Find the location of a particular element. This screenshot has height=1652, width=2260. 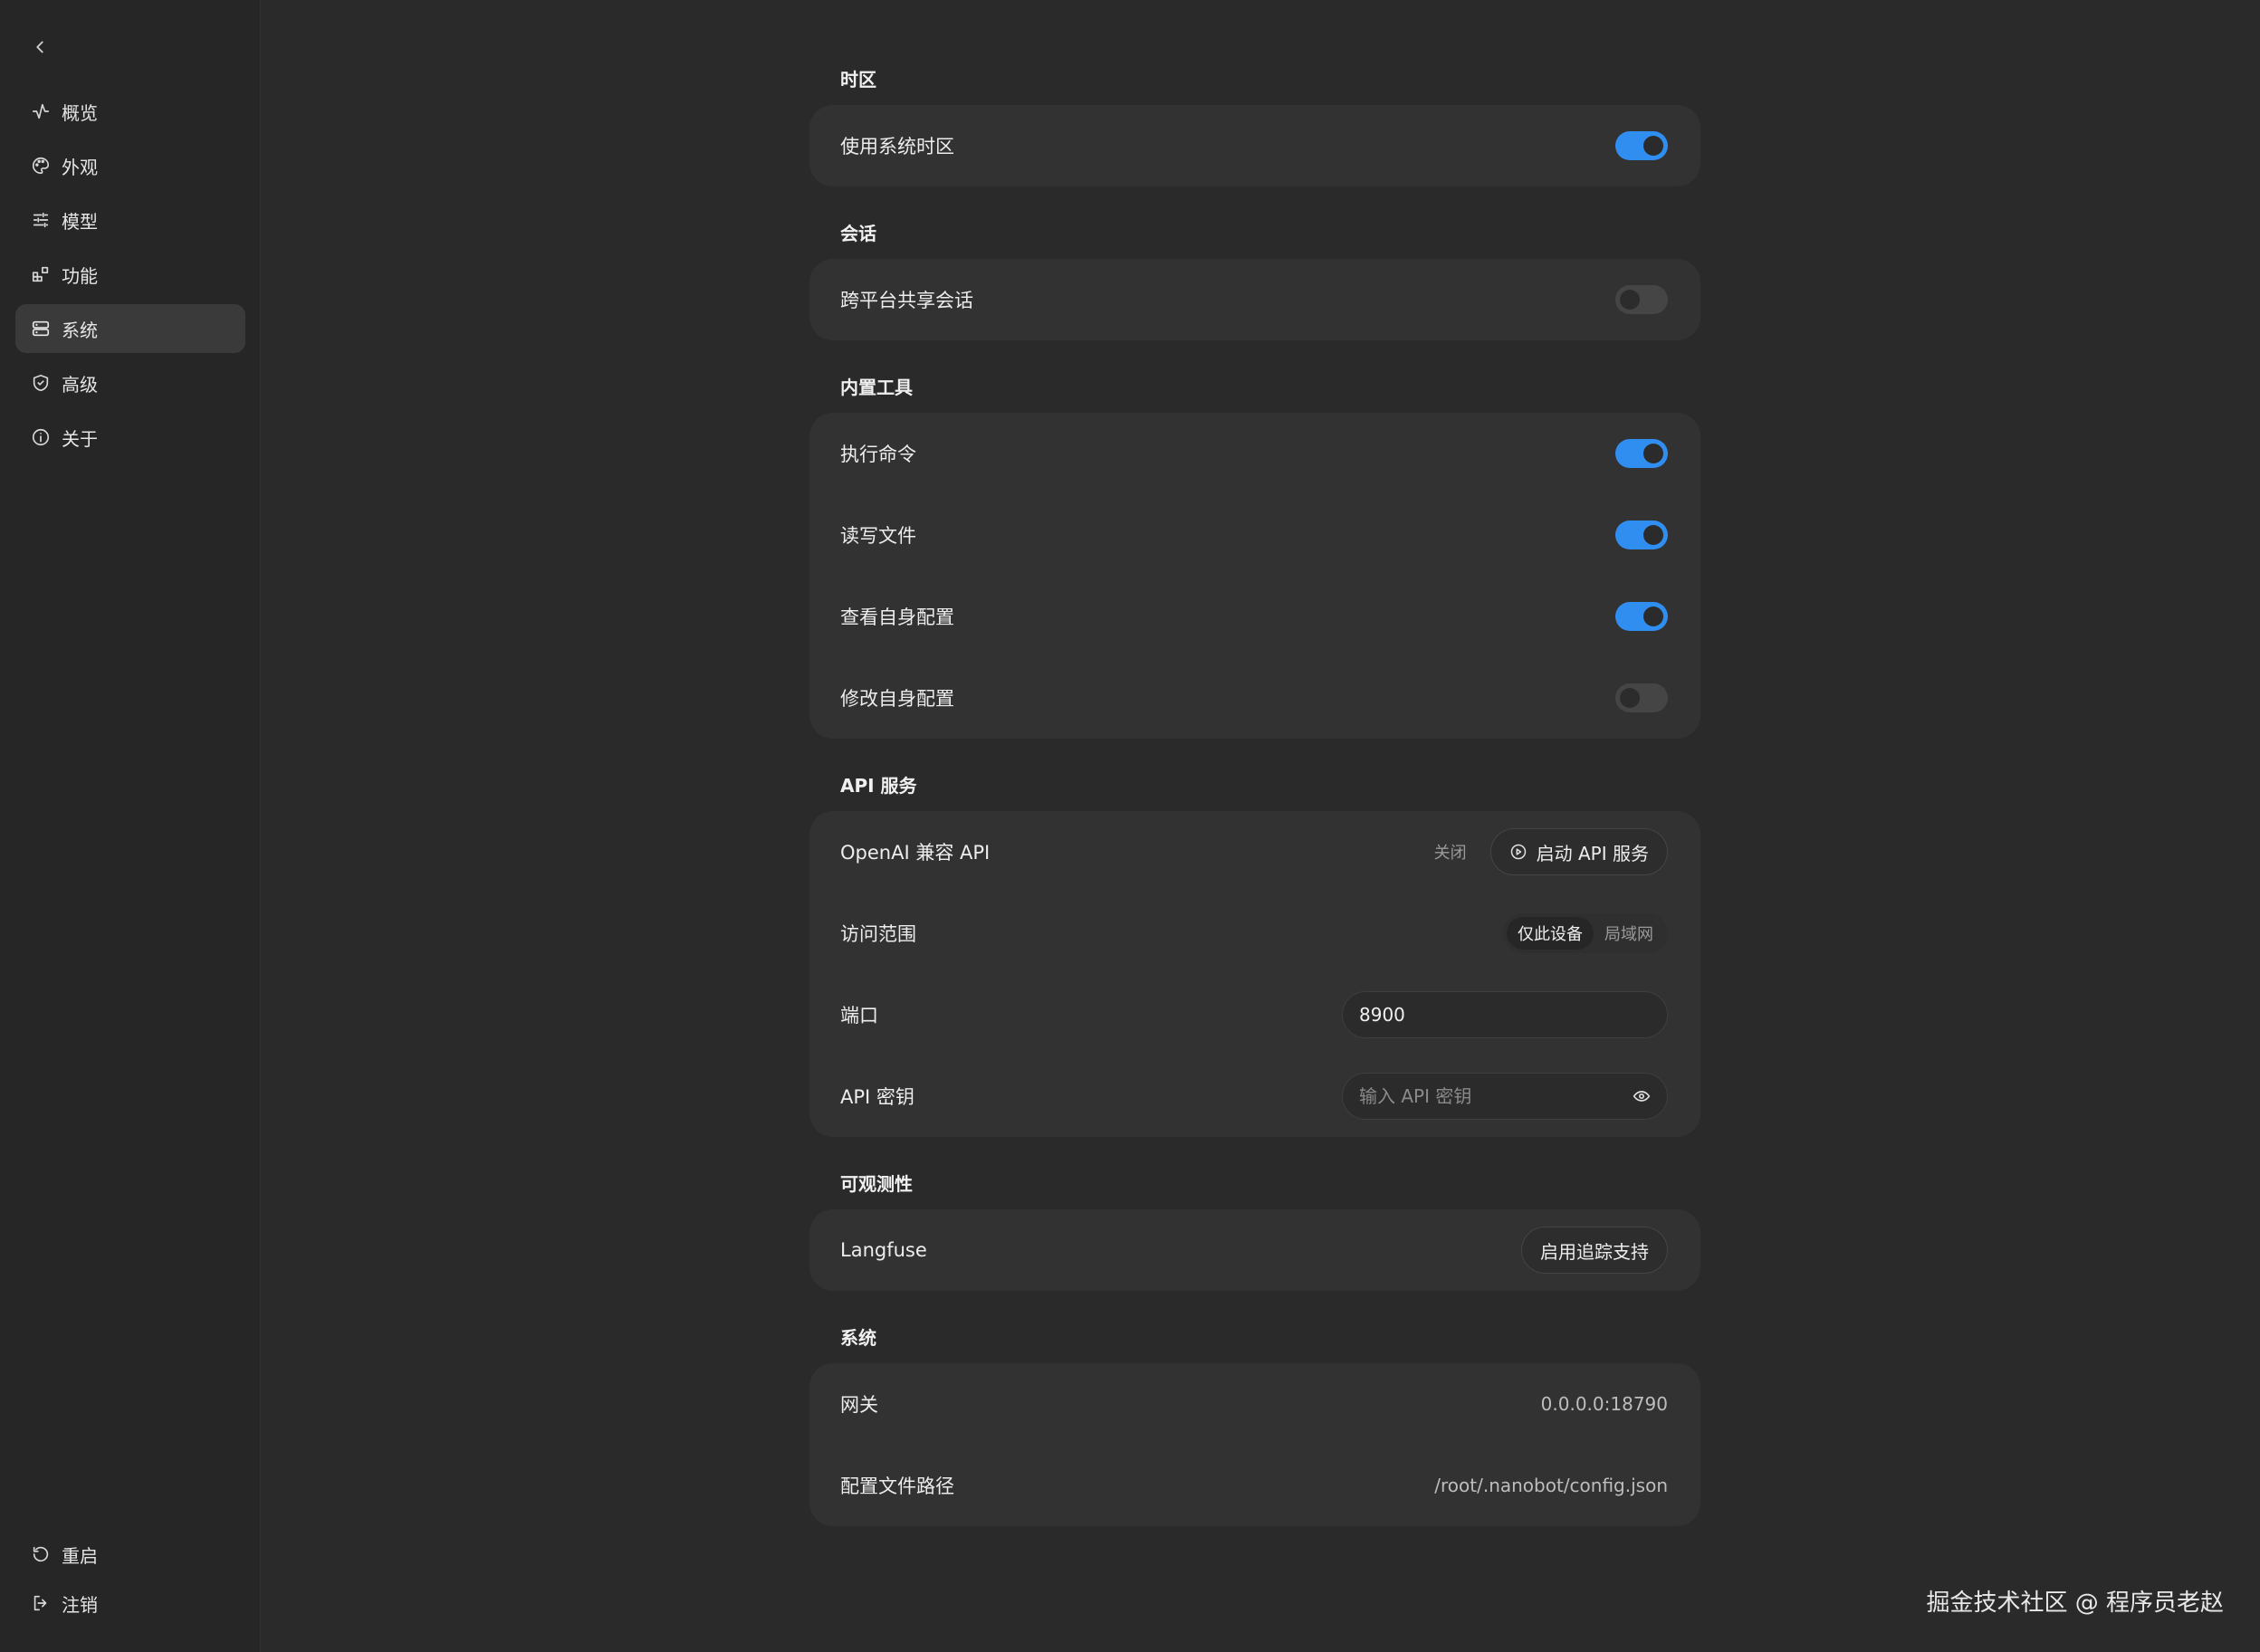

gateway-label: 网关 is located at coordinates (859, 1405).